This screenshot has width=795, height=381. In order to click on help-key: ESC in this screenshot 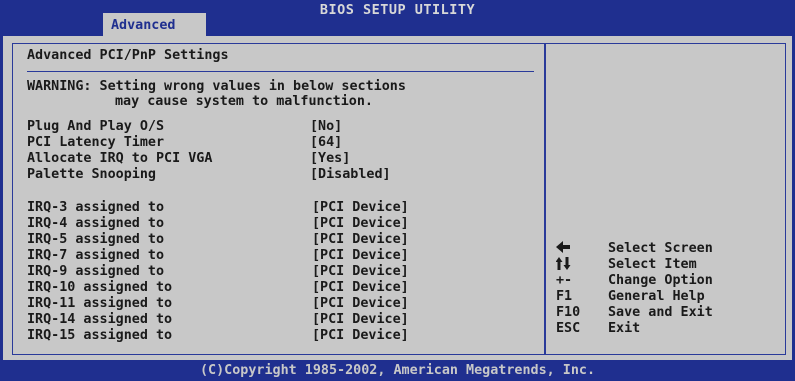, I will do `click(568, 328)`.